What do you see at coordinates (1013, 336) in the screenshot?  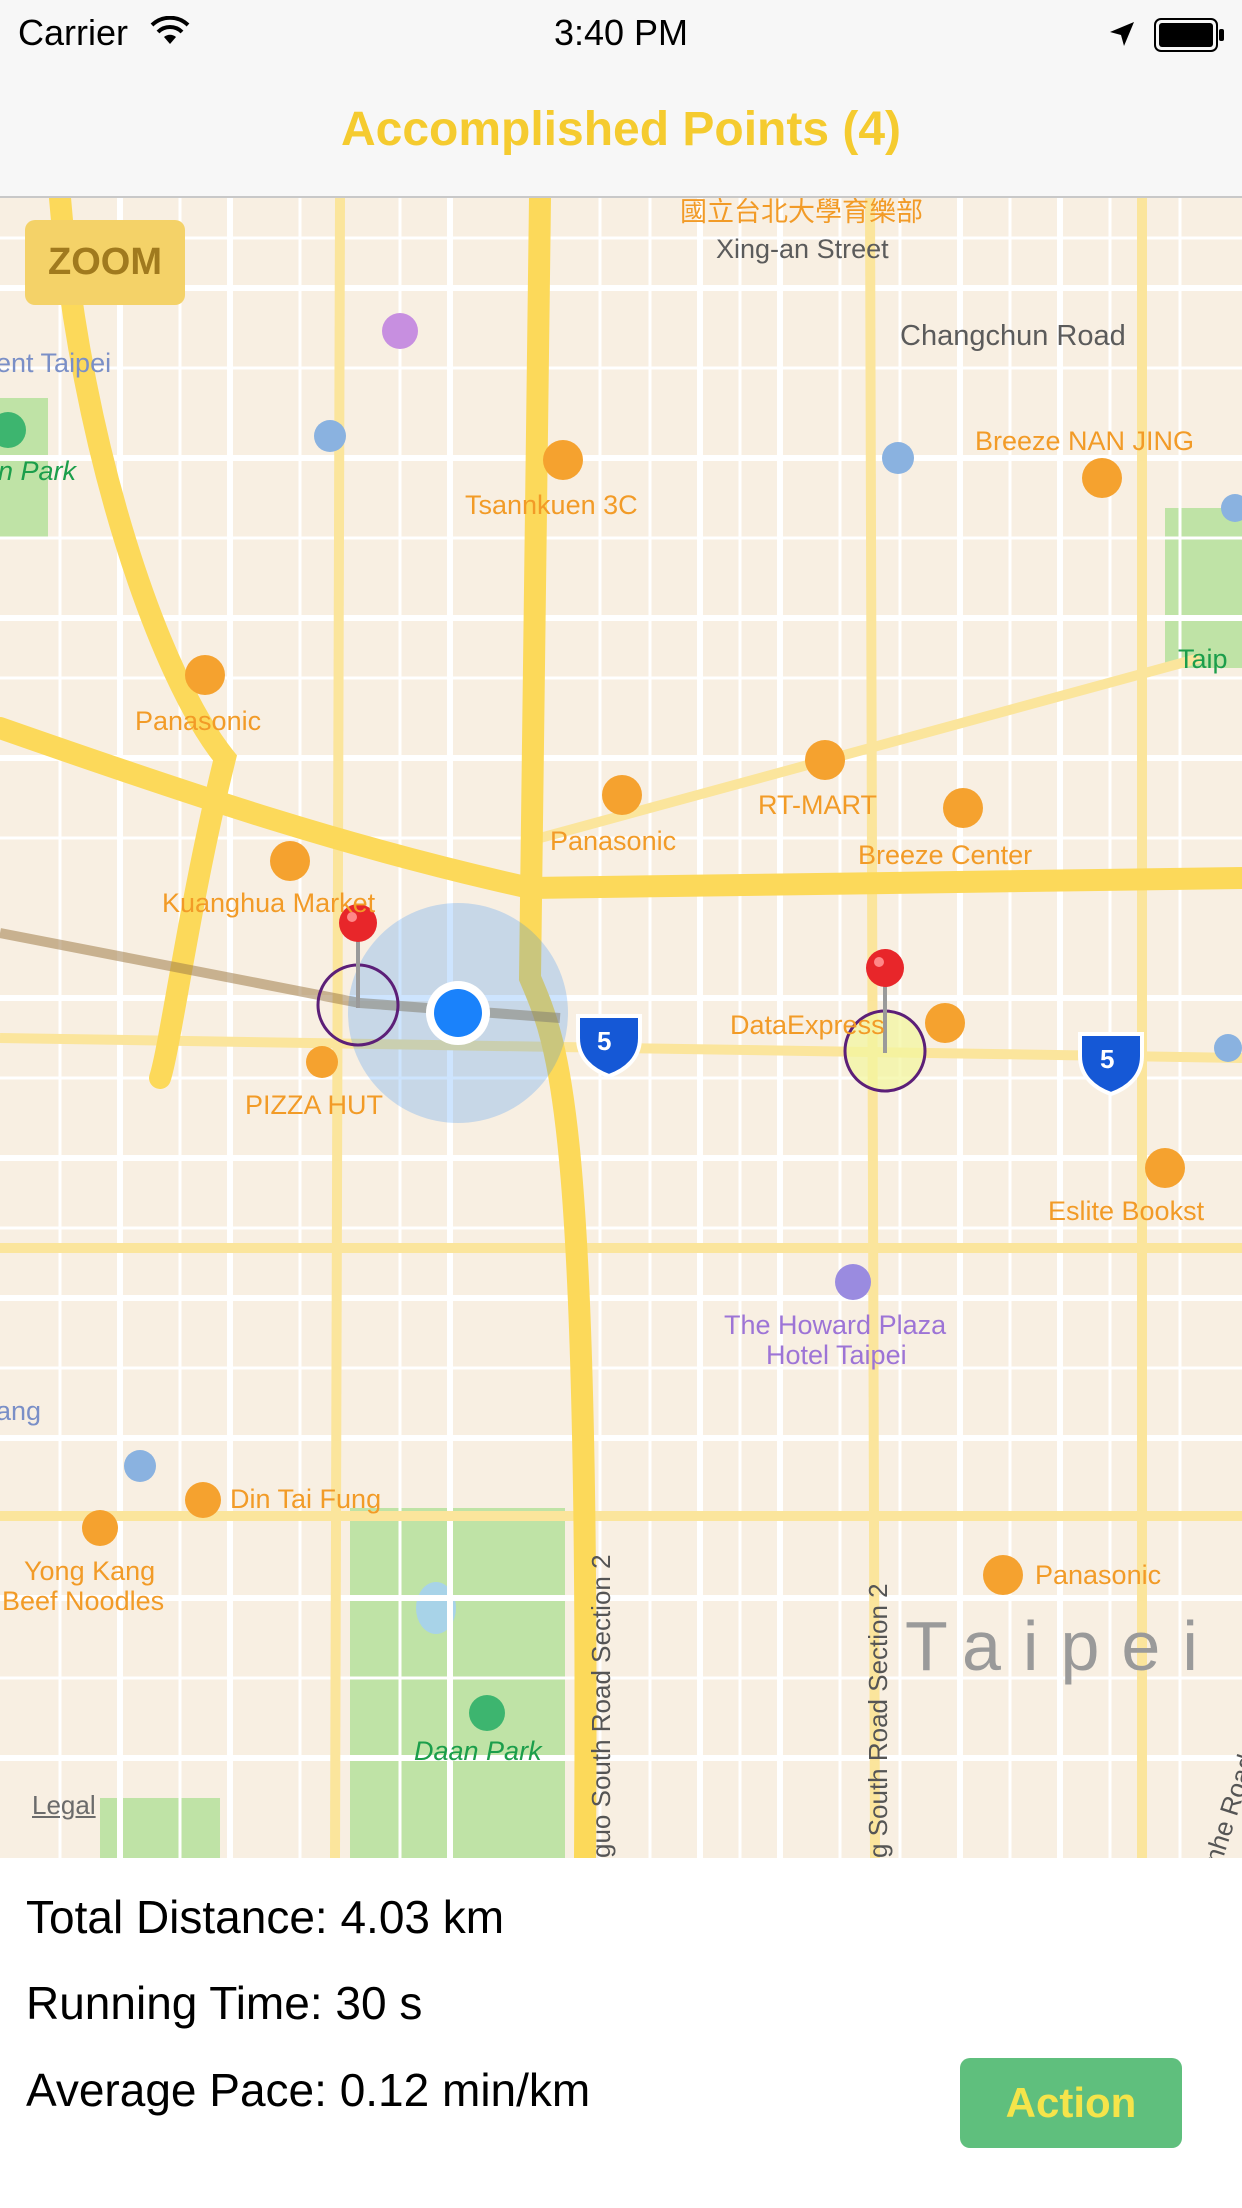 I see `map-label-changchun: Changchun Road` at bounding box center [1013, 336].